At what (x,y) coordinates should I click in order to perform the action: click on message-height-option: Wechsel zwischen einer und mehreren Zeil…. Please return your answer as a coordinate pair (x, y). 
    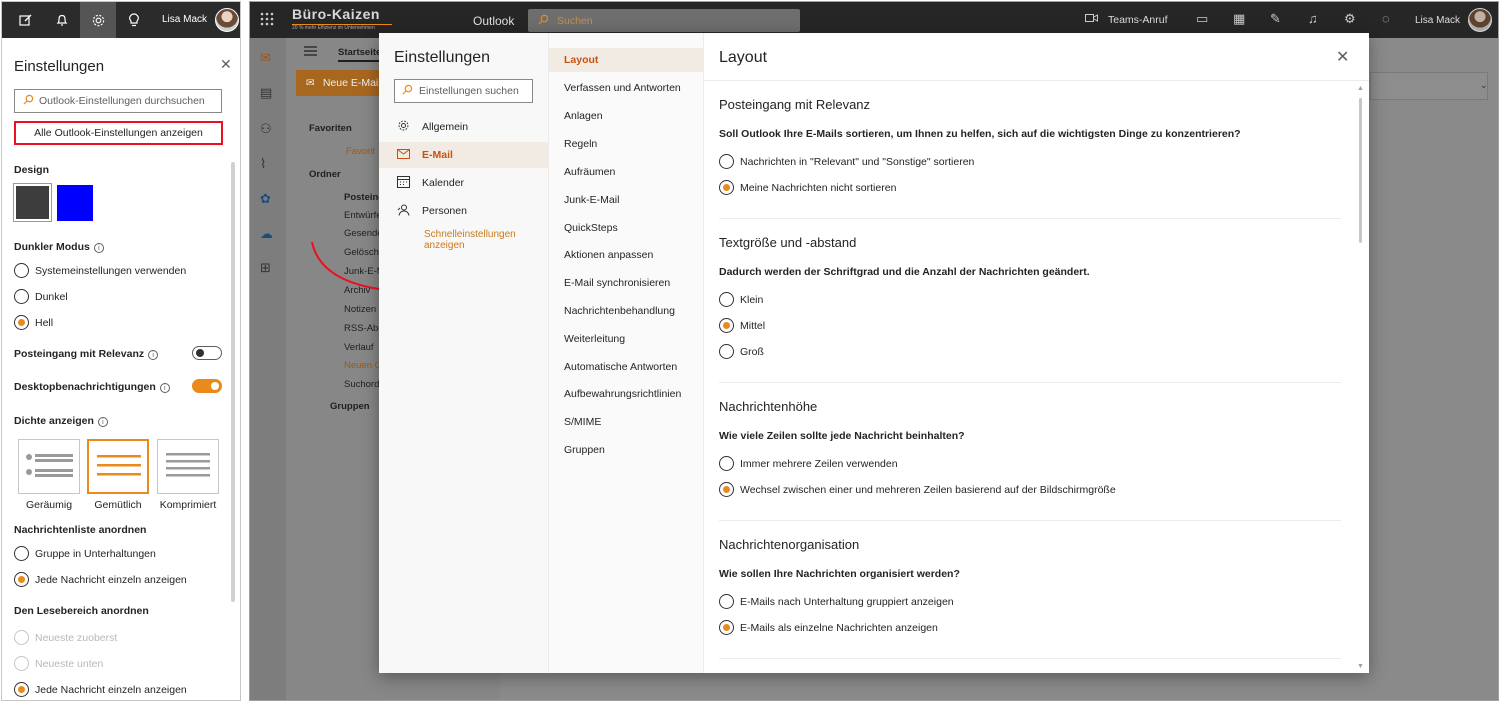
    Looking at the image, I should click on (917, 489).